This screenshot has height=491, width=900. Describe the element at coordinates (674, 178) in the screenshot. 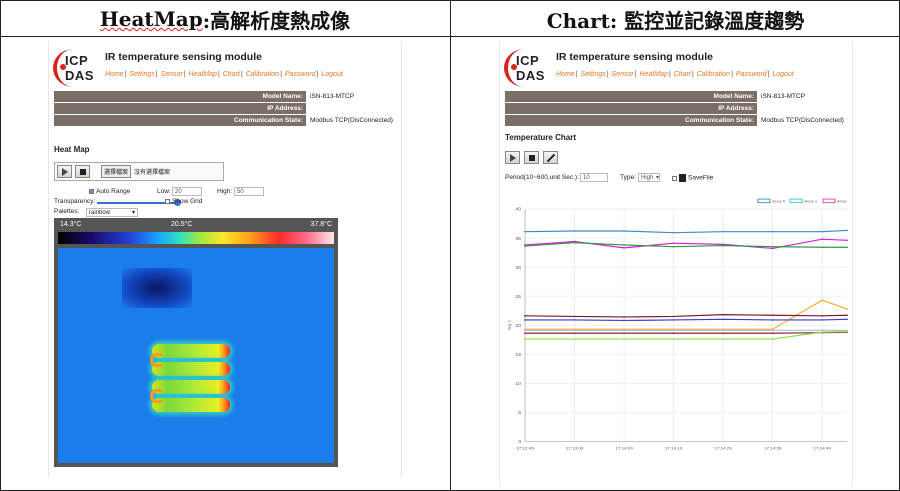

I see `savefile-checkbox` at that location.